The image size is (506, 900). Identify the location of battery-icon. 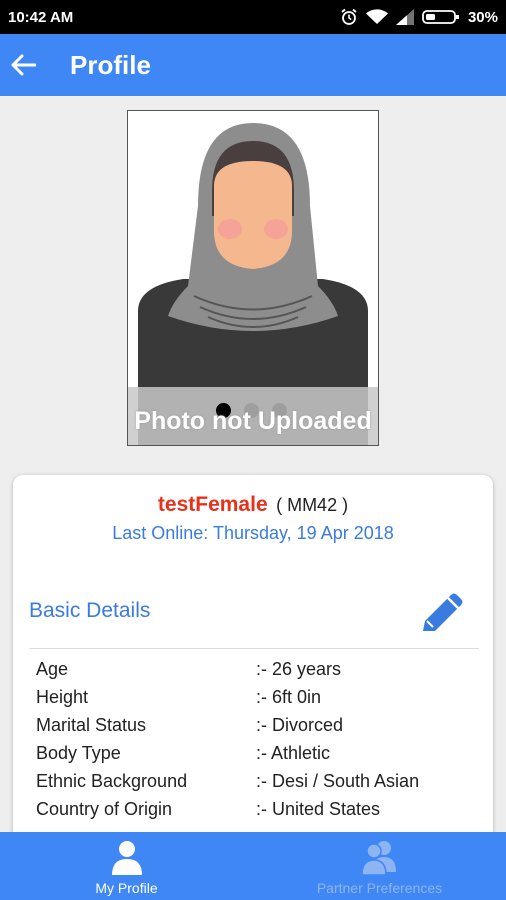
(440, 17).